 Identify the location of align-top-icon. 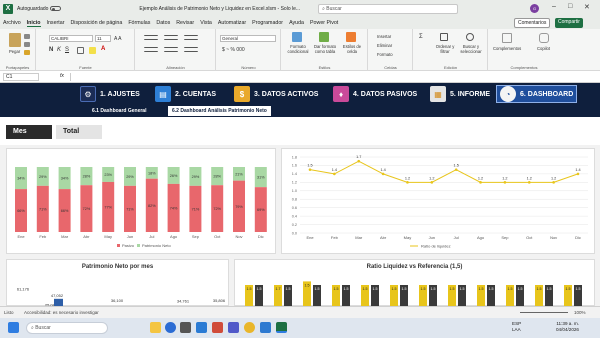
(151, 37).